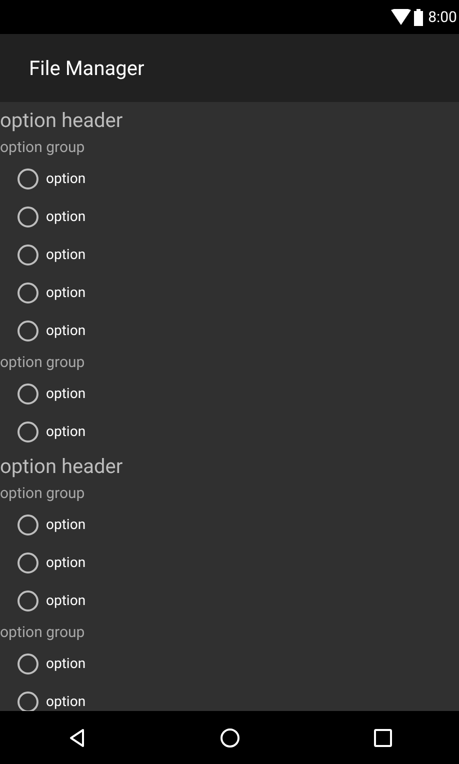 The height and width of the screenshot is (764, 459). What do you see at coordinates (86, 68) in the screenshot?
I see `app-title: File Manager` at bounding box center [86, 68].